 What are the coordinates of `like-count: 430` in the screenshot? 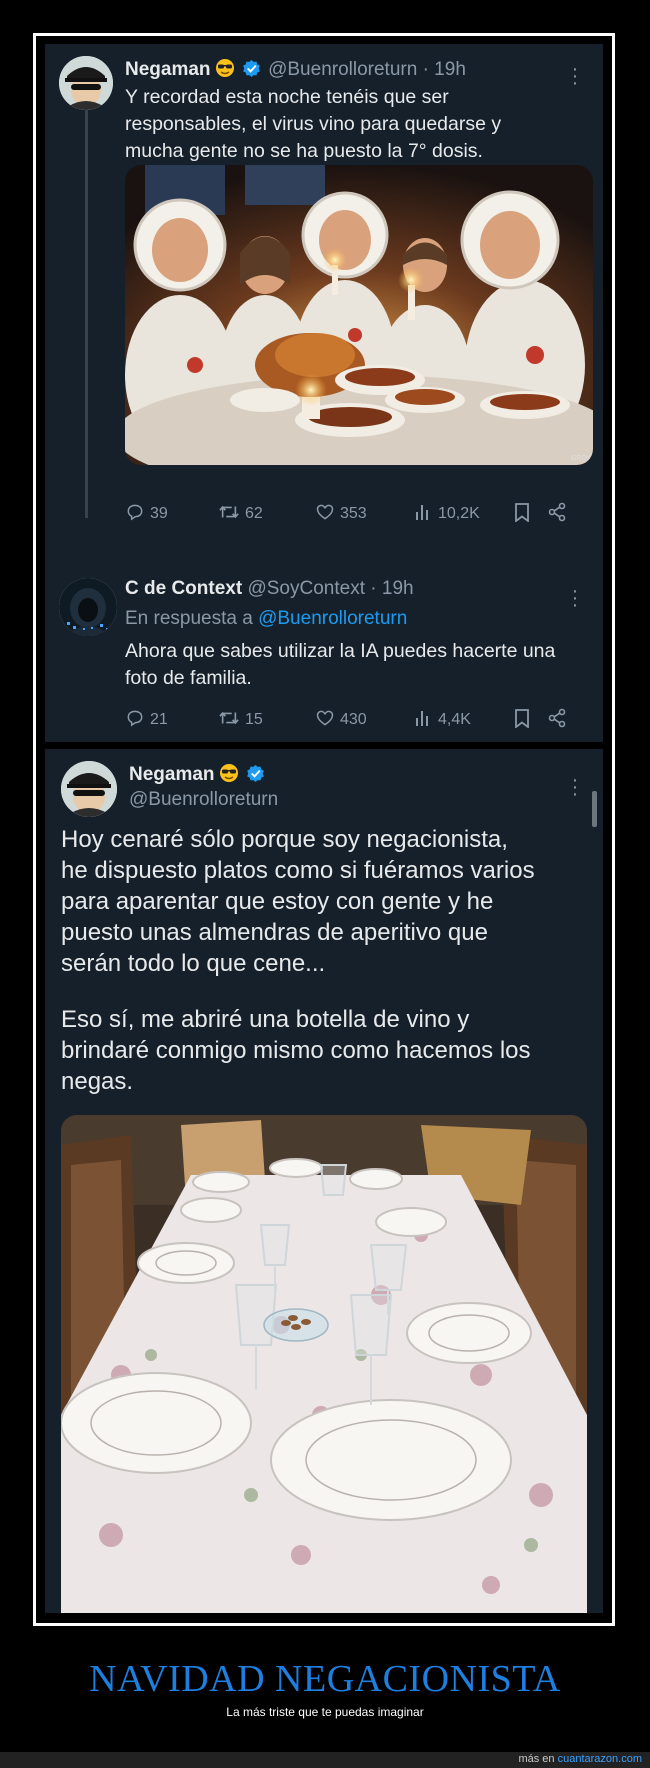 It's located at (353, 719).